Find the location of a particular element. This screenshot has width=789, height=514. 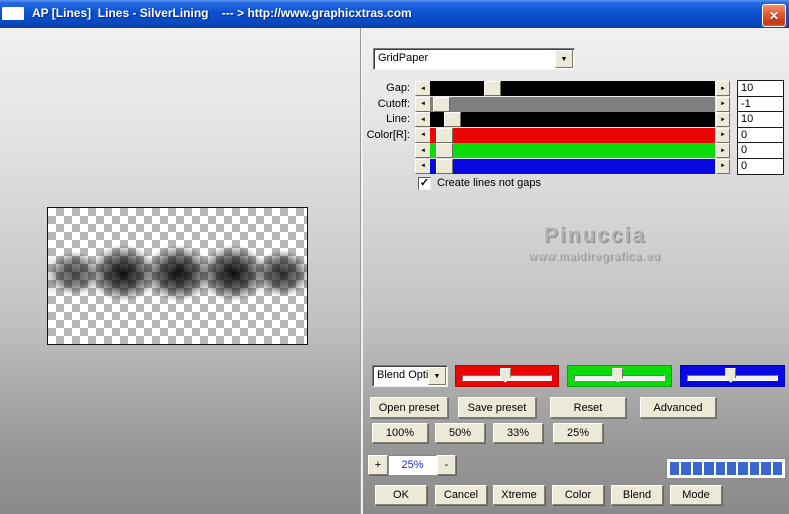

blend-dropdown-arrow-button: ▼ is located at coordinates (437, 376).